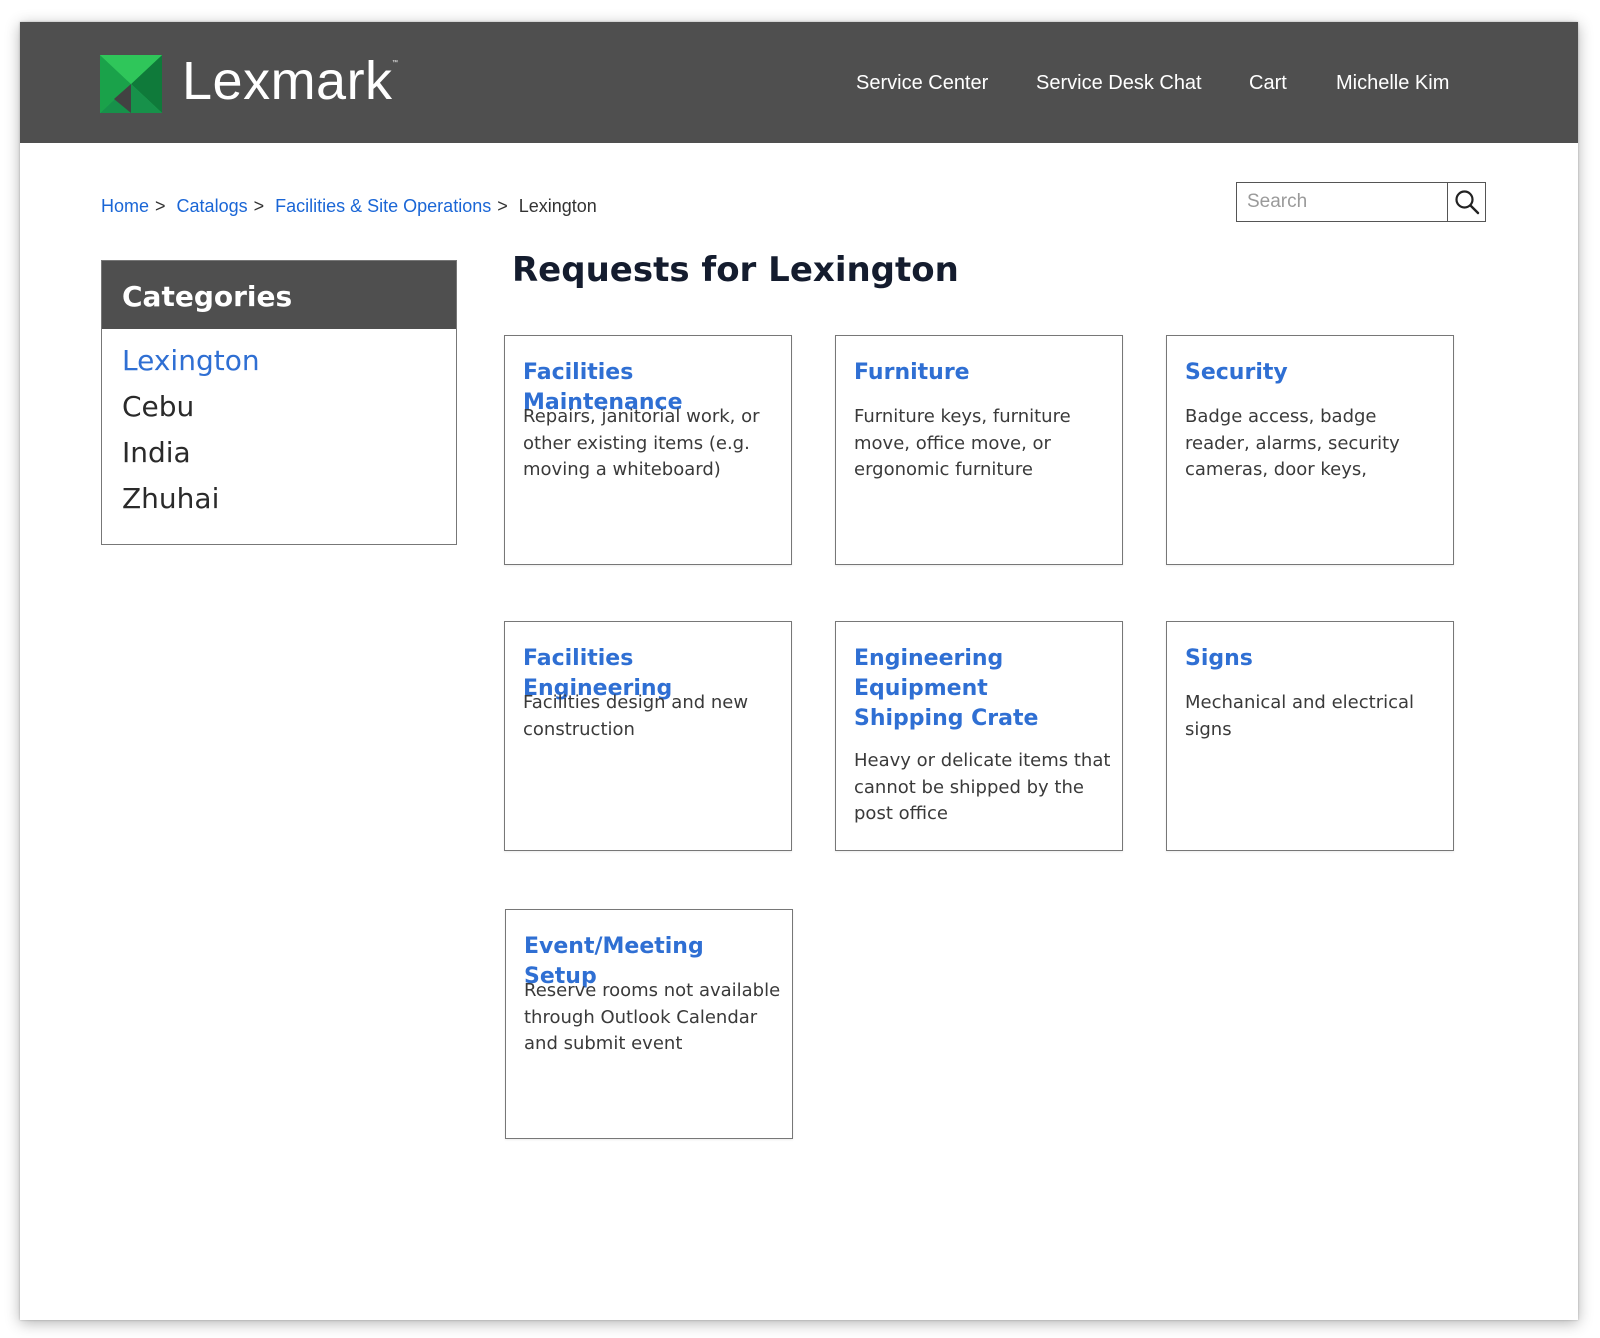 This screenshot has height=1338, width=1600. Describe the element at coordinates (131, 84) in the screenshot. I see `lexmark-logo-icon` at that location.